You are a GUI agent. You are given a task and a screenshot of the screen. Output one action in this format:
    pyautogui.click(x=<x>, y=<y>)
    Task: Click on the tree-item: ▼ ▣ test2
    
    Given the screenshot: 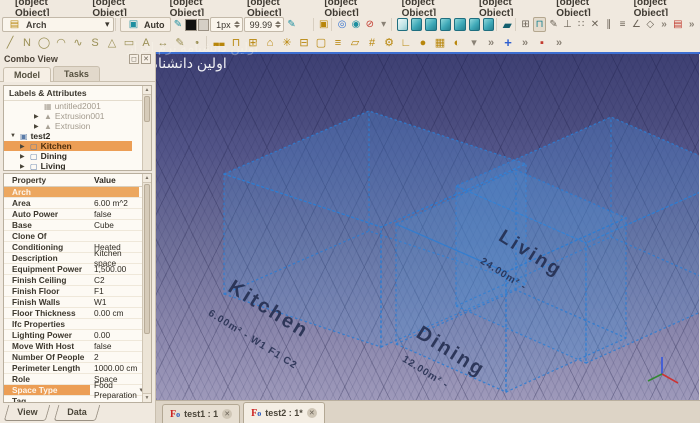 What is the action you would take?
    pyautogui.click(x=77, y=136)
    